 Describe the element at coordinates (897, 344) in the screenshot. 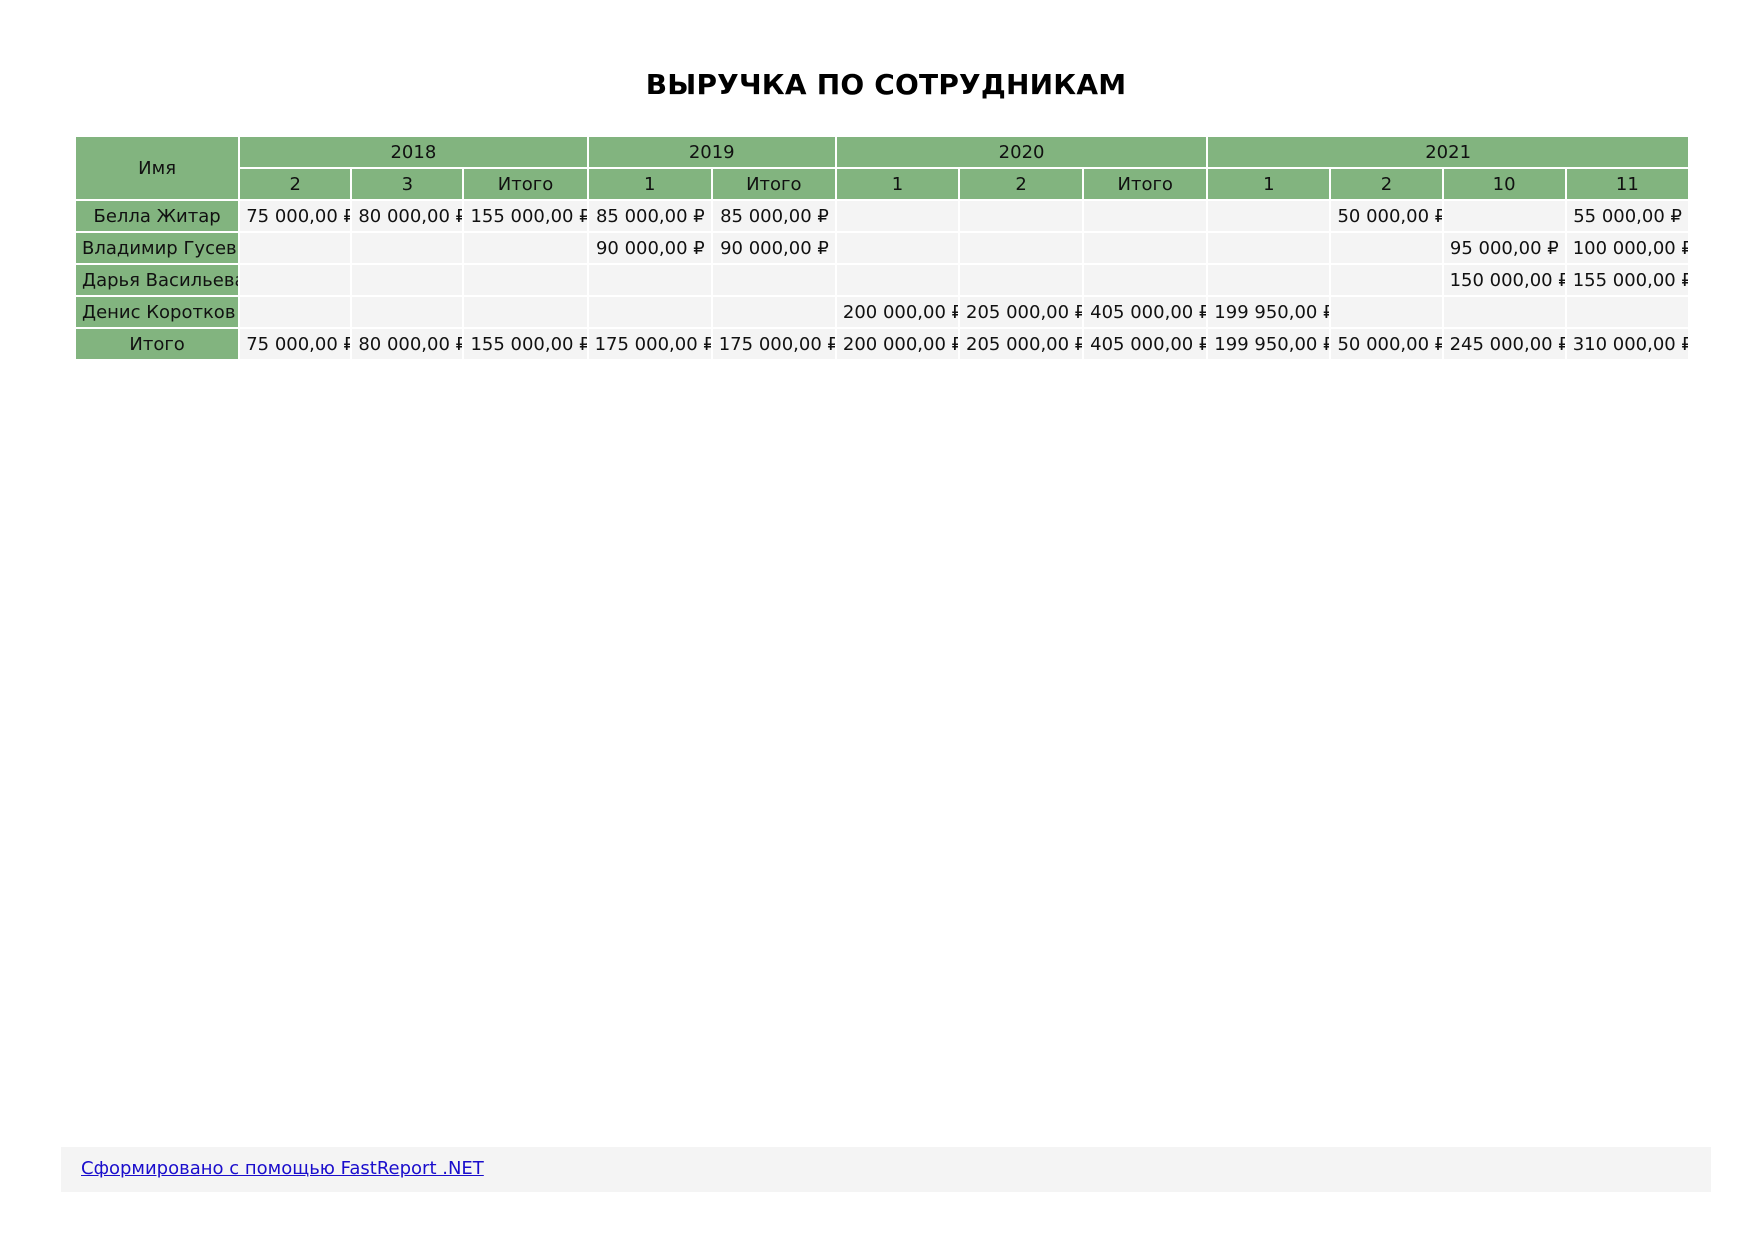

I see `total-cell: 200 000,00 ₽` at that location.